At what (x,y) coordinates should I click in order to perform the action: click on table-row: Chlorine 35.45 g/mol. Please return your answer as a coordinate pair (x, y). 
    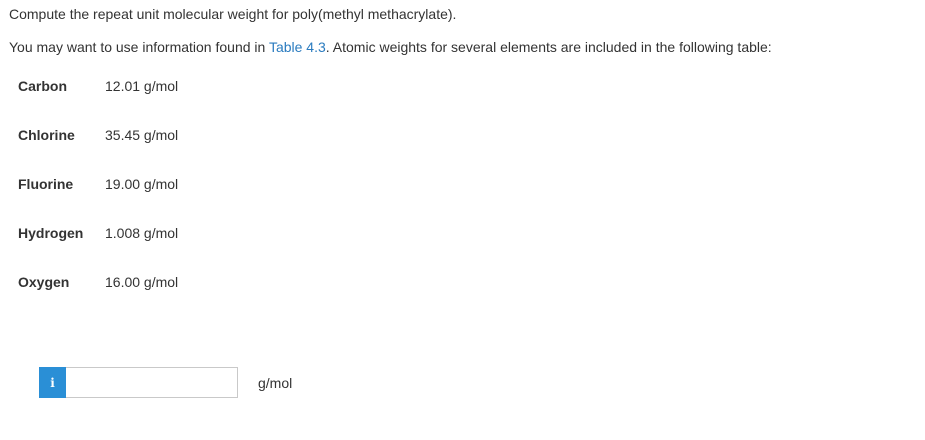
    Looking at the image, I should click on (98, 150).